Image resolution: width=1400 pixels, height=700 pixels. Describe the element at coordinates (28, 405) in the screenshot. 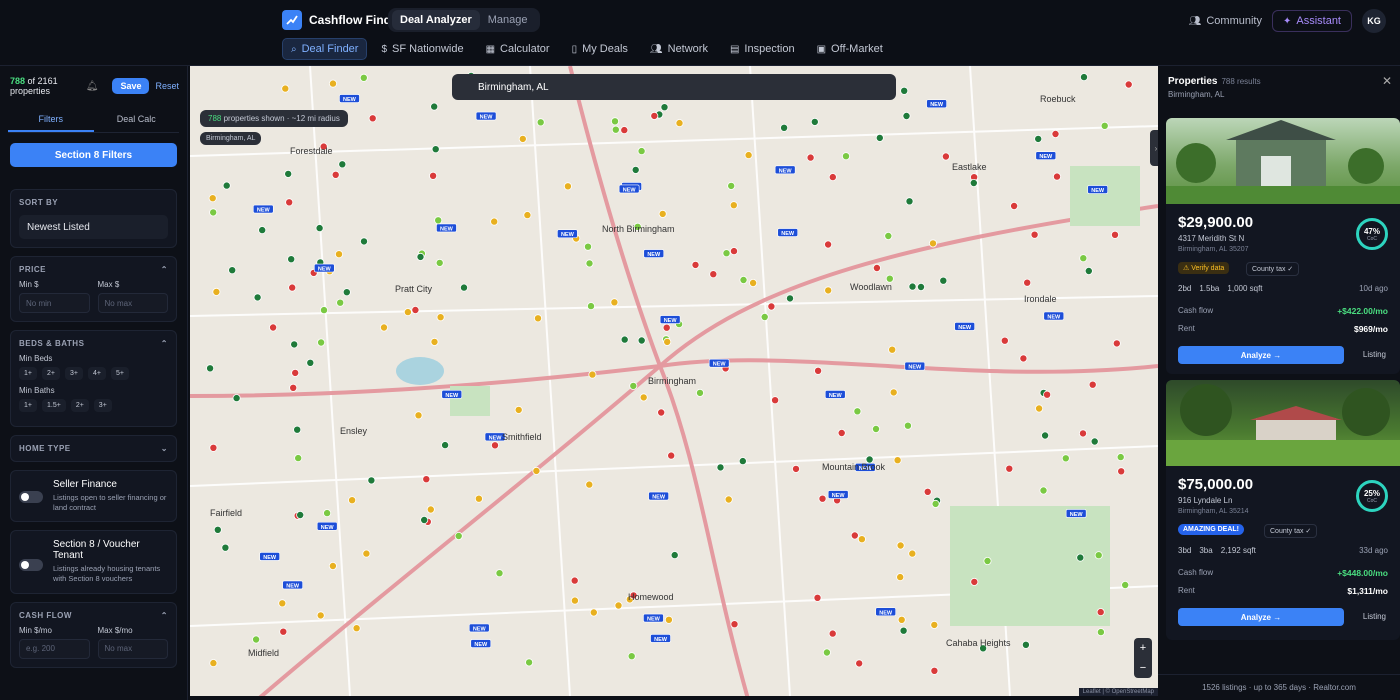

I see `baths-chip: 1+` at that location.